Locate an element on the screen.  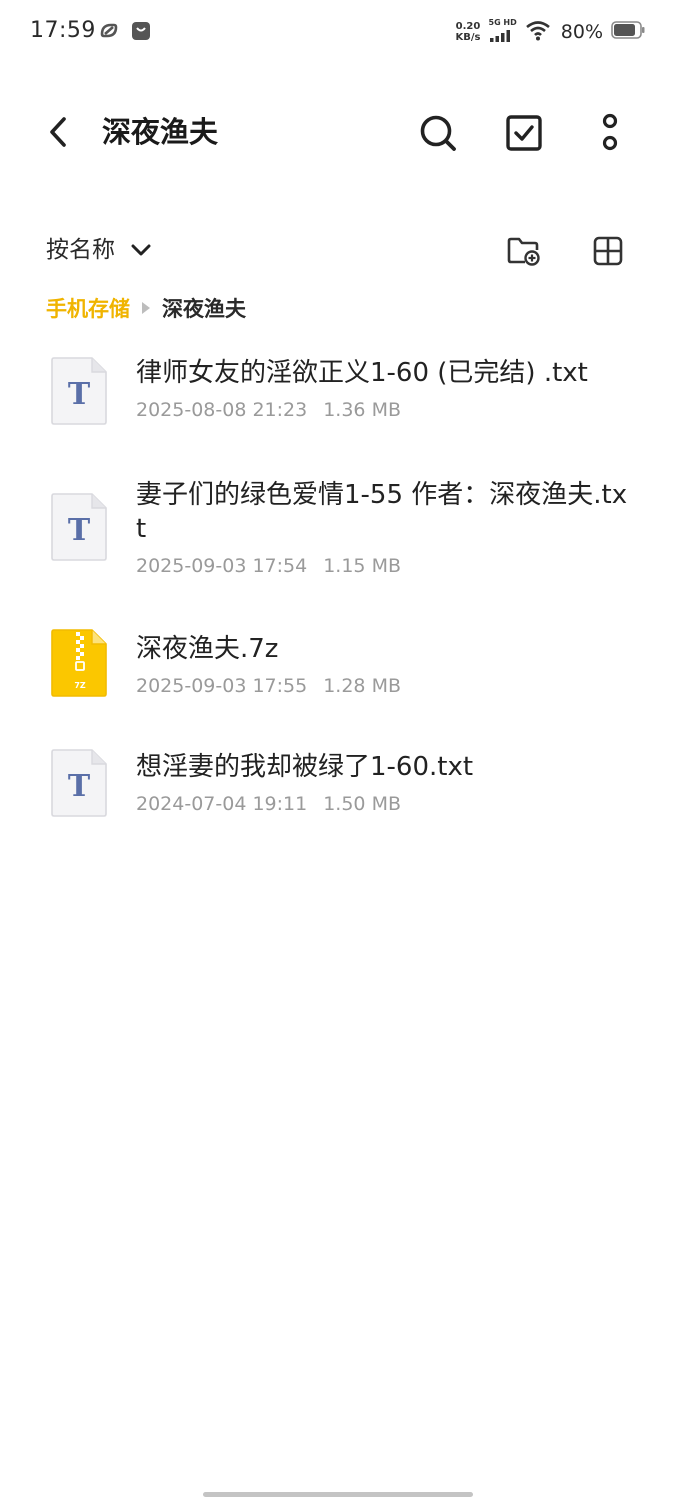
chevron-left-icon is located at coordinates (58, 132).